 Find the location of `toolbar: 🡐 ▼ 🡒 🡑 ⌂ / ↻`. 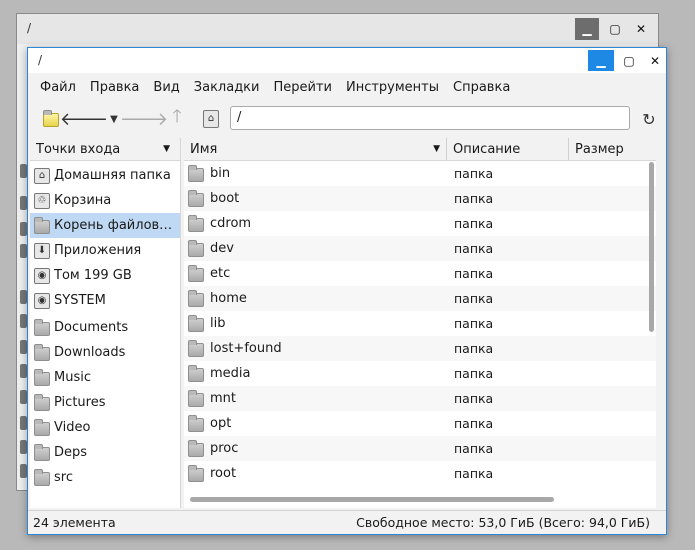

toolbar: 🡐 ▼ 🡒 🡑 ⌂ / ↻ is located at coordinates (347, 119).